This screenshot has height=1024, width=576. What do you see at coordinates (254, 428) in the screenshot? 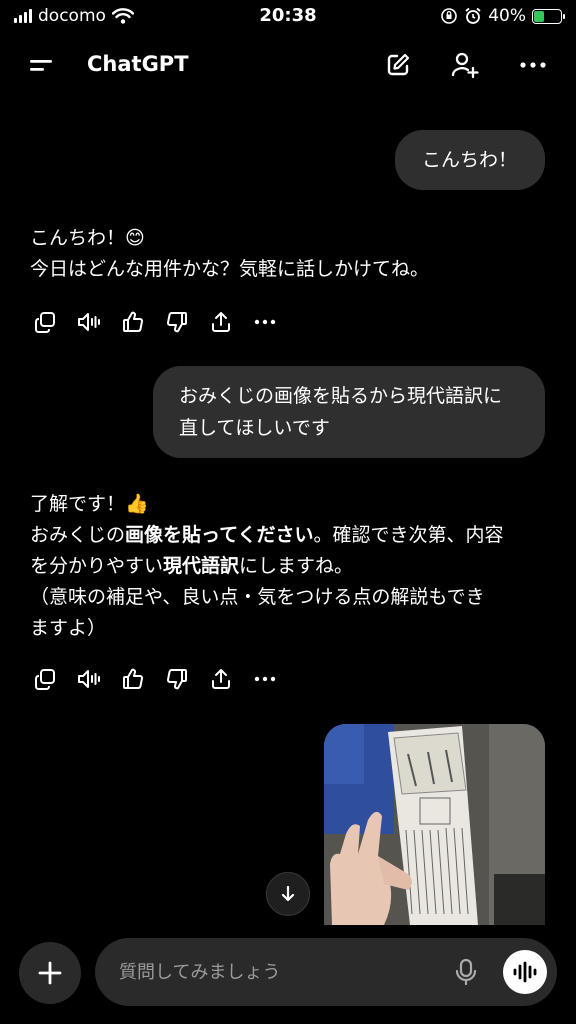
I see `user-message-text: 直してほしいです` at bounding box center [254, 428].